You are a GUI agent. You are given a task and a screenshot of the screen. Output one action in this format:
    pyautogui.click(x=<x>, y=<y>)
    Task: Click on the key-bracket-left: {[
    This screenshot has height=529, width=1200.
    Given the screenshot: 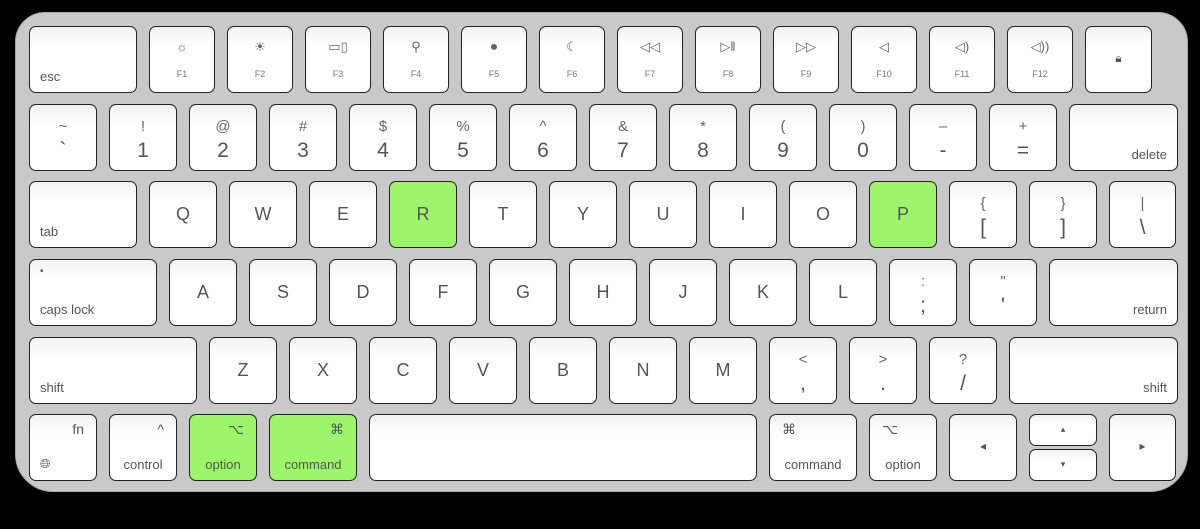 What is the action you would take?
    pyautogui.click(x=983, y=214)
    